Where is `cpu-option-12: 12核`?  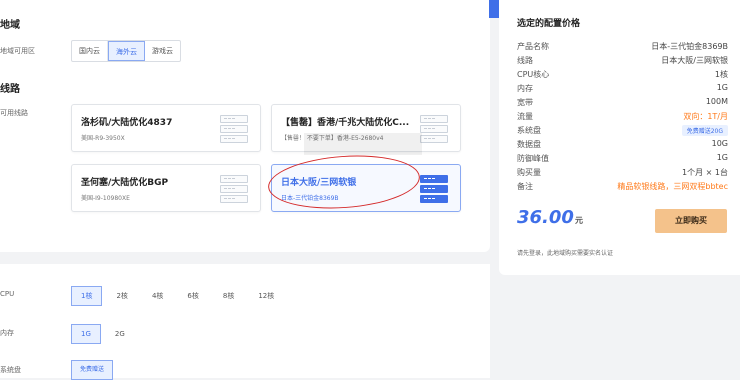
cpu-option-12: 12核 is located at coordinates (266, 296).